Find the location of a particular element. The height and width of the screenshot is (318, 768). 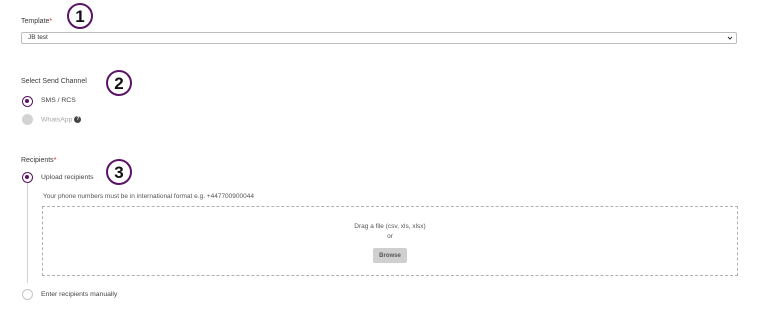

dropzone-text: Drag a file (csv, xls, xlsx) is located at coordinates (390, 226).